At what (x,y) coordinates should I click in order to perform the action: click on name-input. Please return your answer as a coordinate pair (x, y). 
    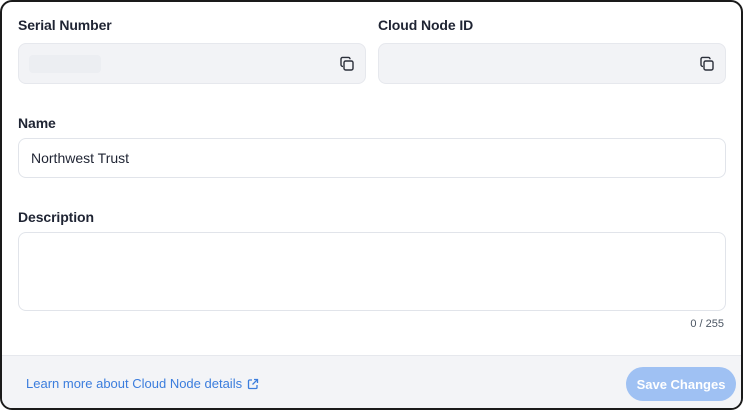
    Looking at the image, I should click on (372, 158).